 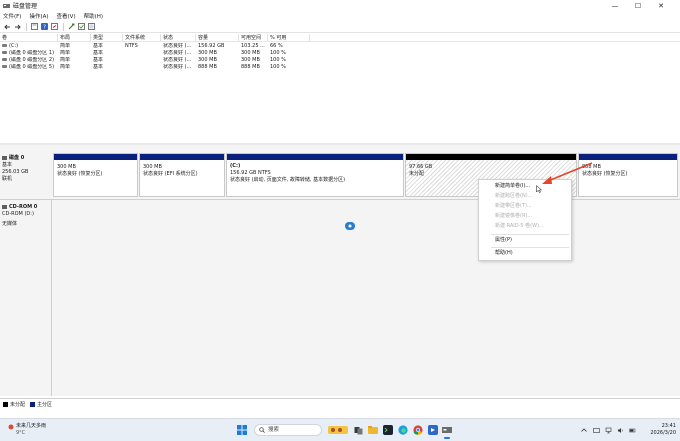 I want to click on disk-name: 磁盘 0, so click(x=17, y=158).